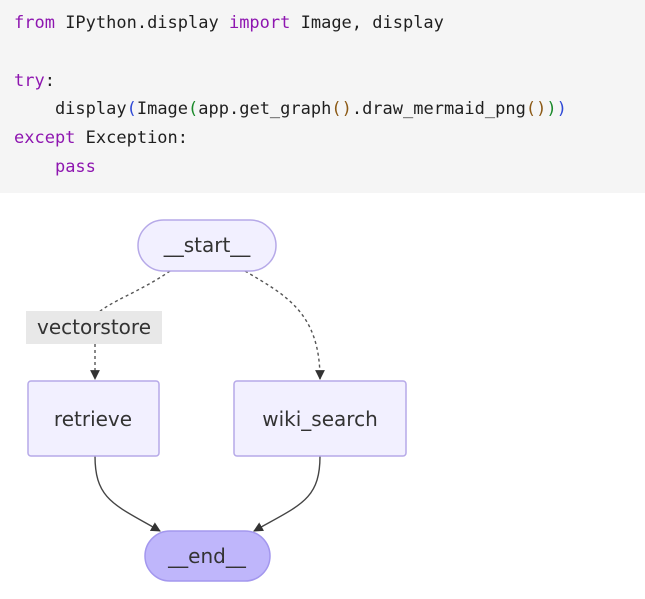  What do you see at coordinates (141, 23) in the screenshot?
I see `module-name: IPython.display` at bounding box center [141, 23].